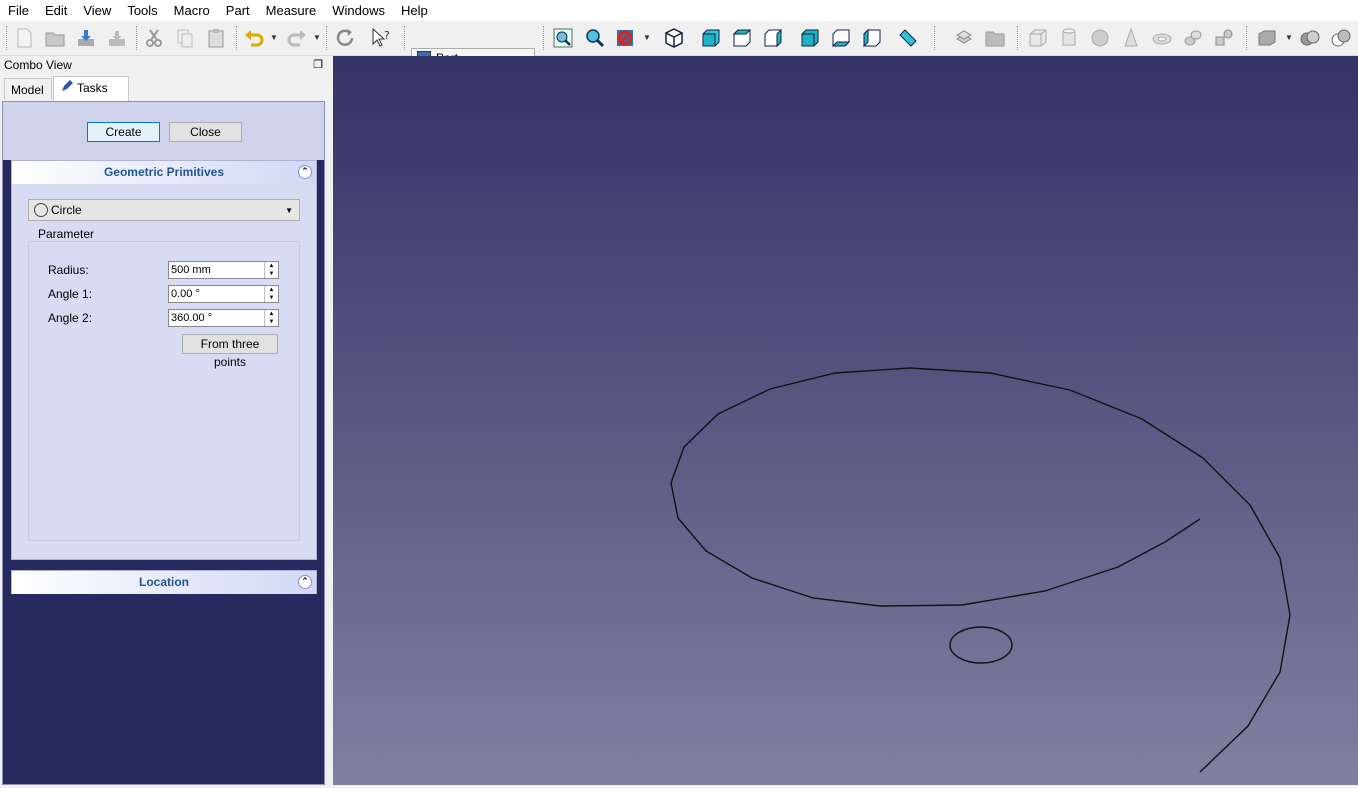 This screenshot has width=1358, height=788. What do you see at coordinates (142, 10) in the screenshot?
I see `menu-tools: Tools` at bounding box center [142, 10].